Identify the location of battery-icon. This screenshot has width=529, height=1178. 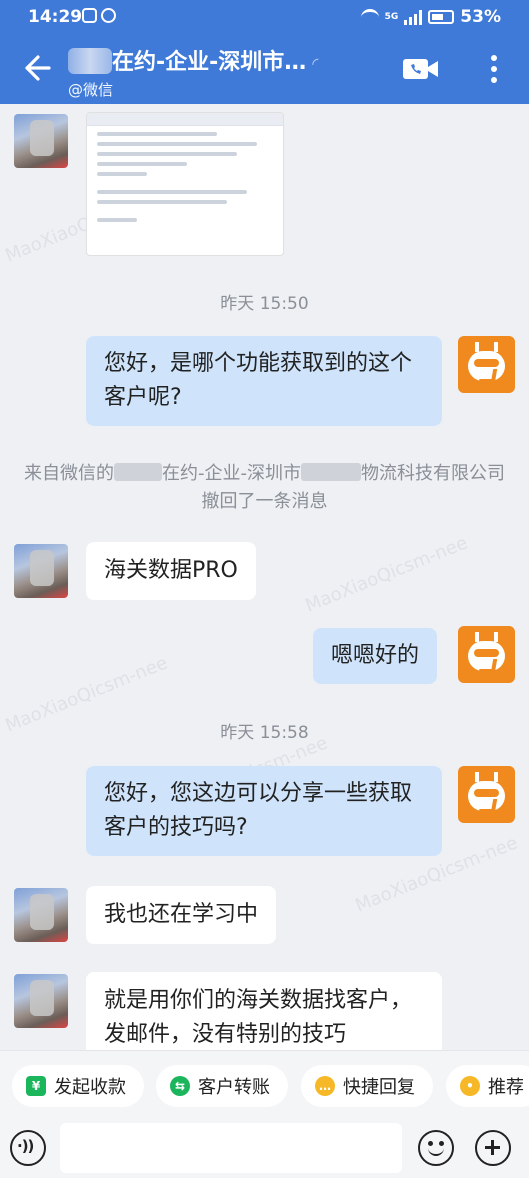
(441, 17).